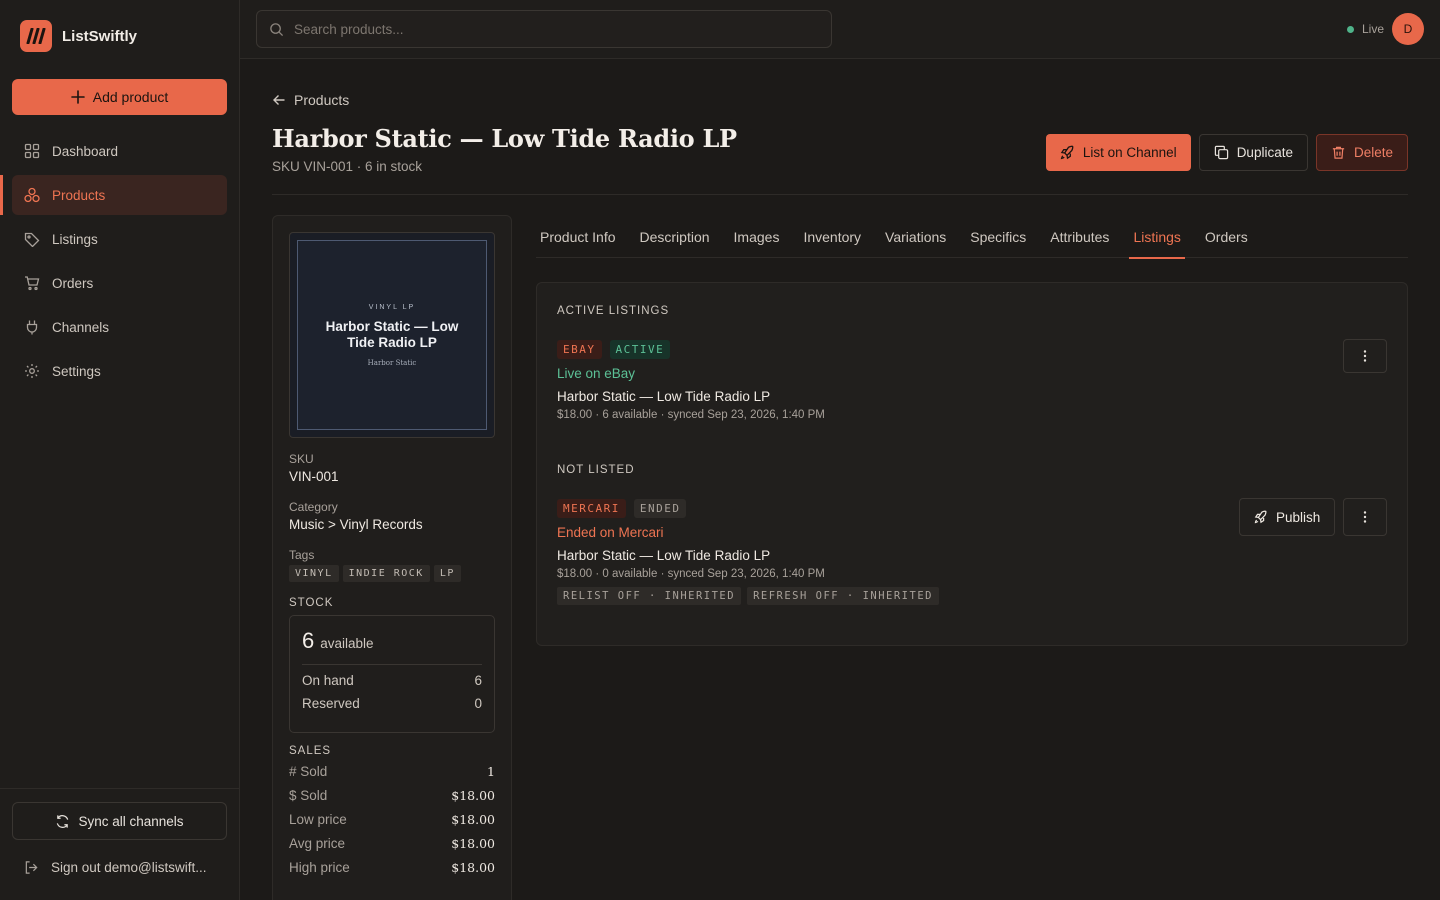 The image size is (1440, 900). Describe the element at coordinates (36, 36) in the screenshot. I see `logo-icon` at that location.